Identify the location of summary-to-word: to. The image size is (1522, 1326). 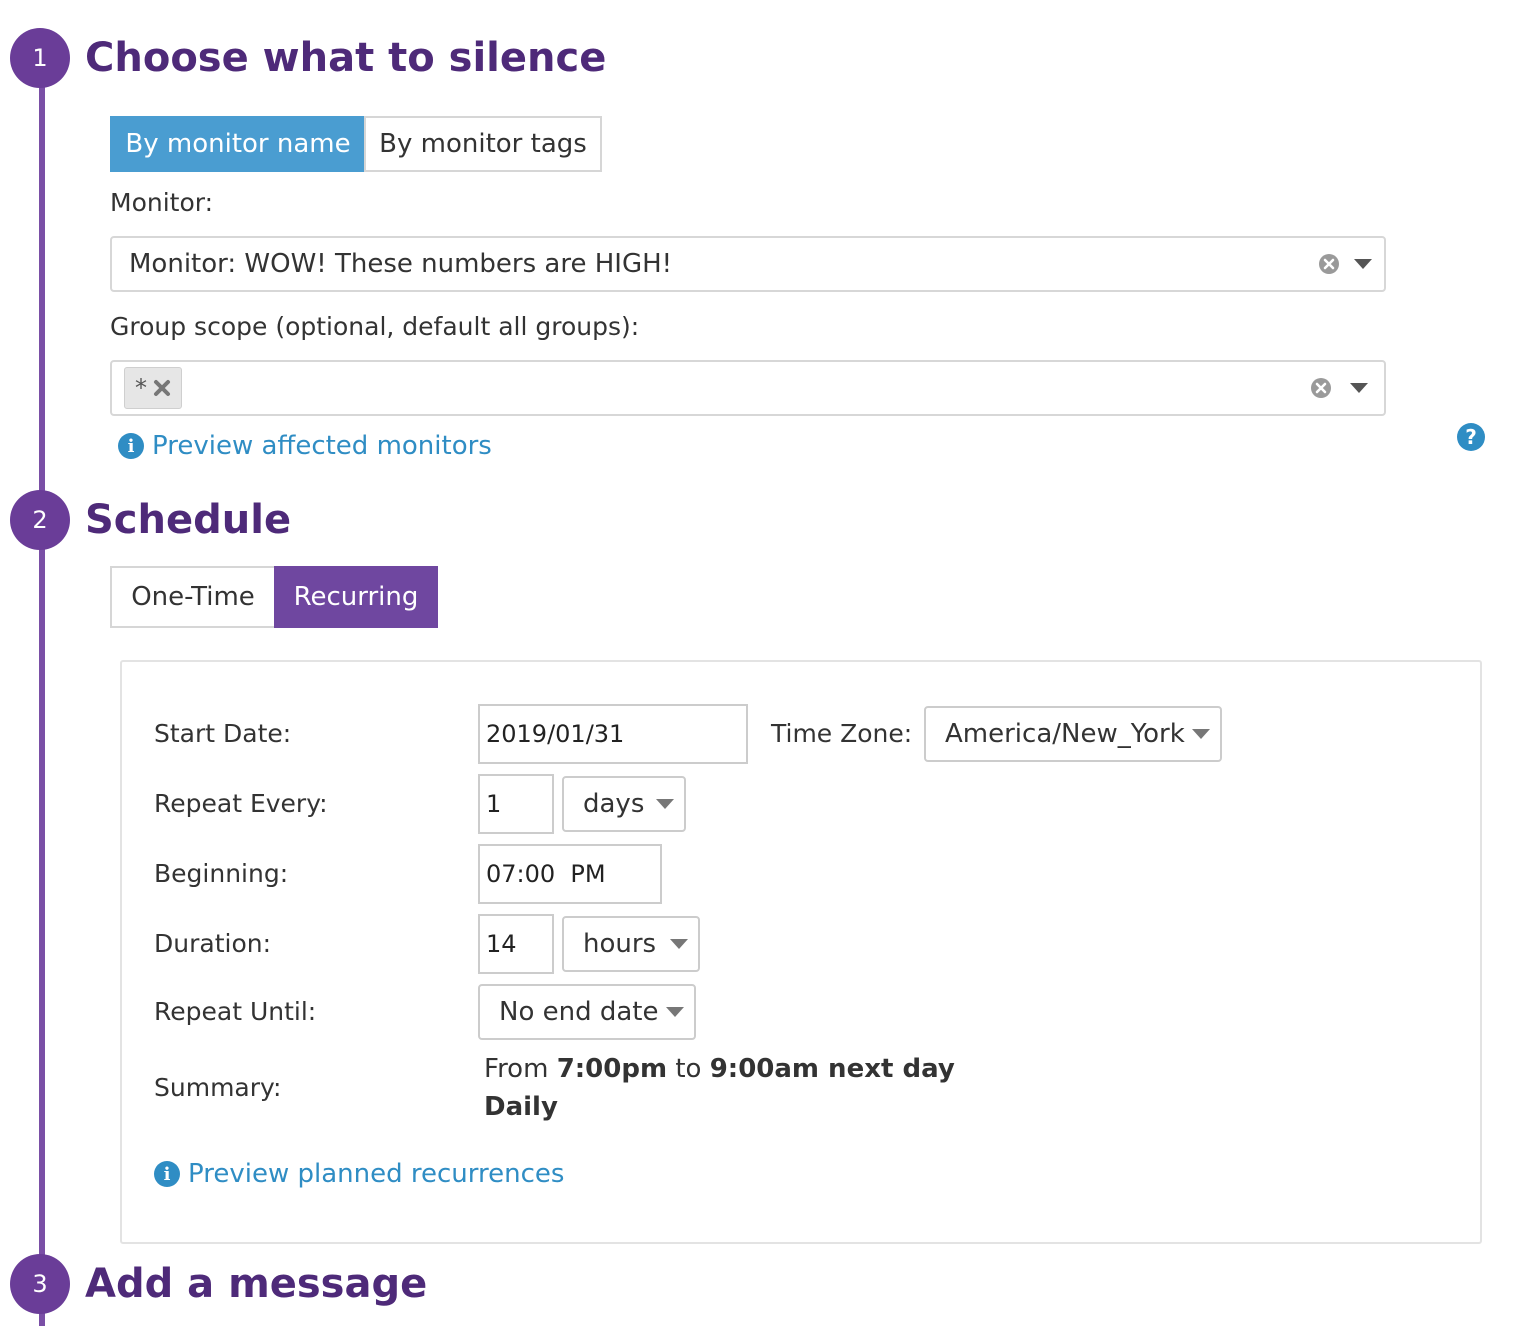
(688, 1069).